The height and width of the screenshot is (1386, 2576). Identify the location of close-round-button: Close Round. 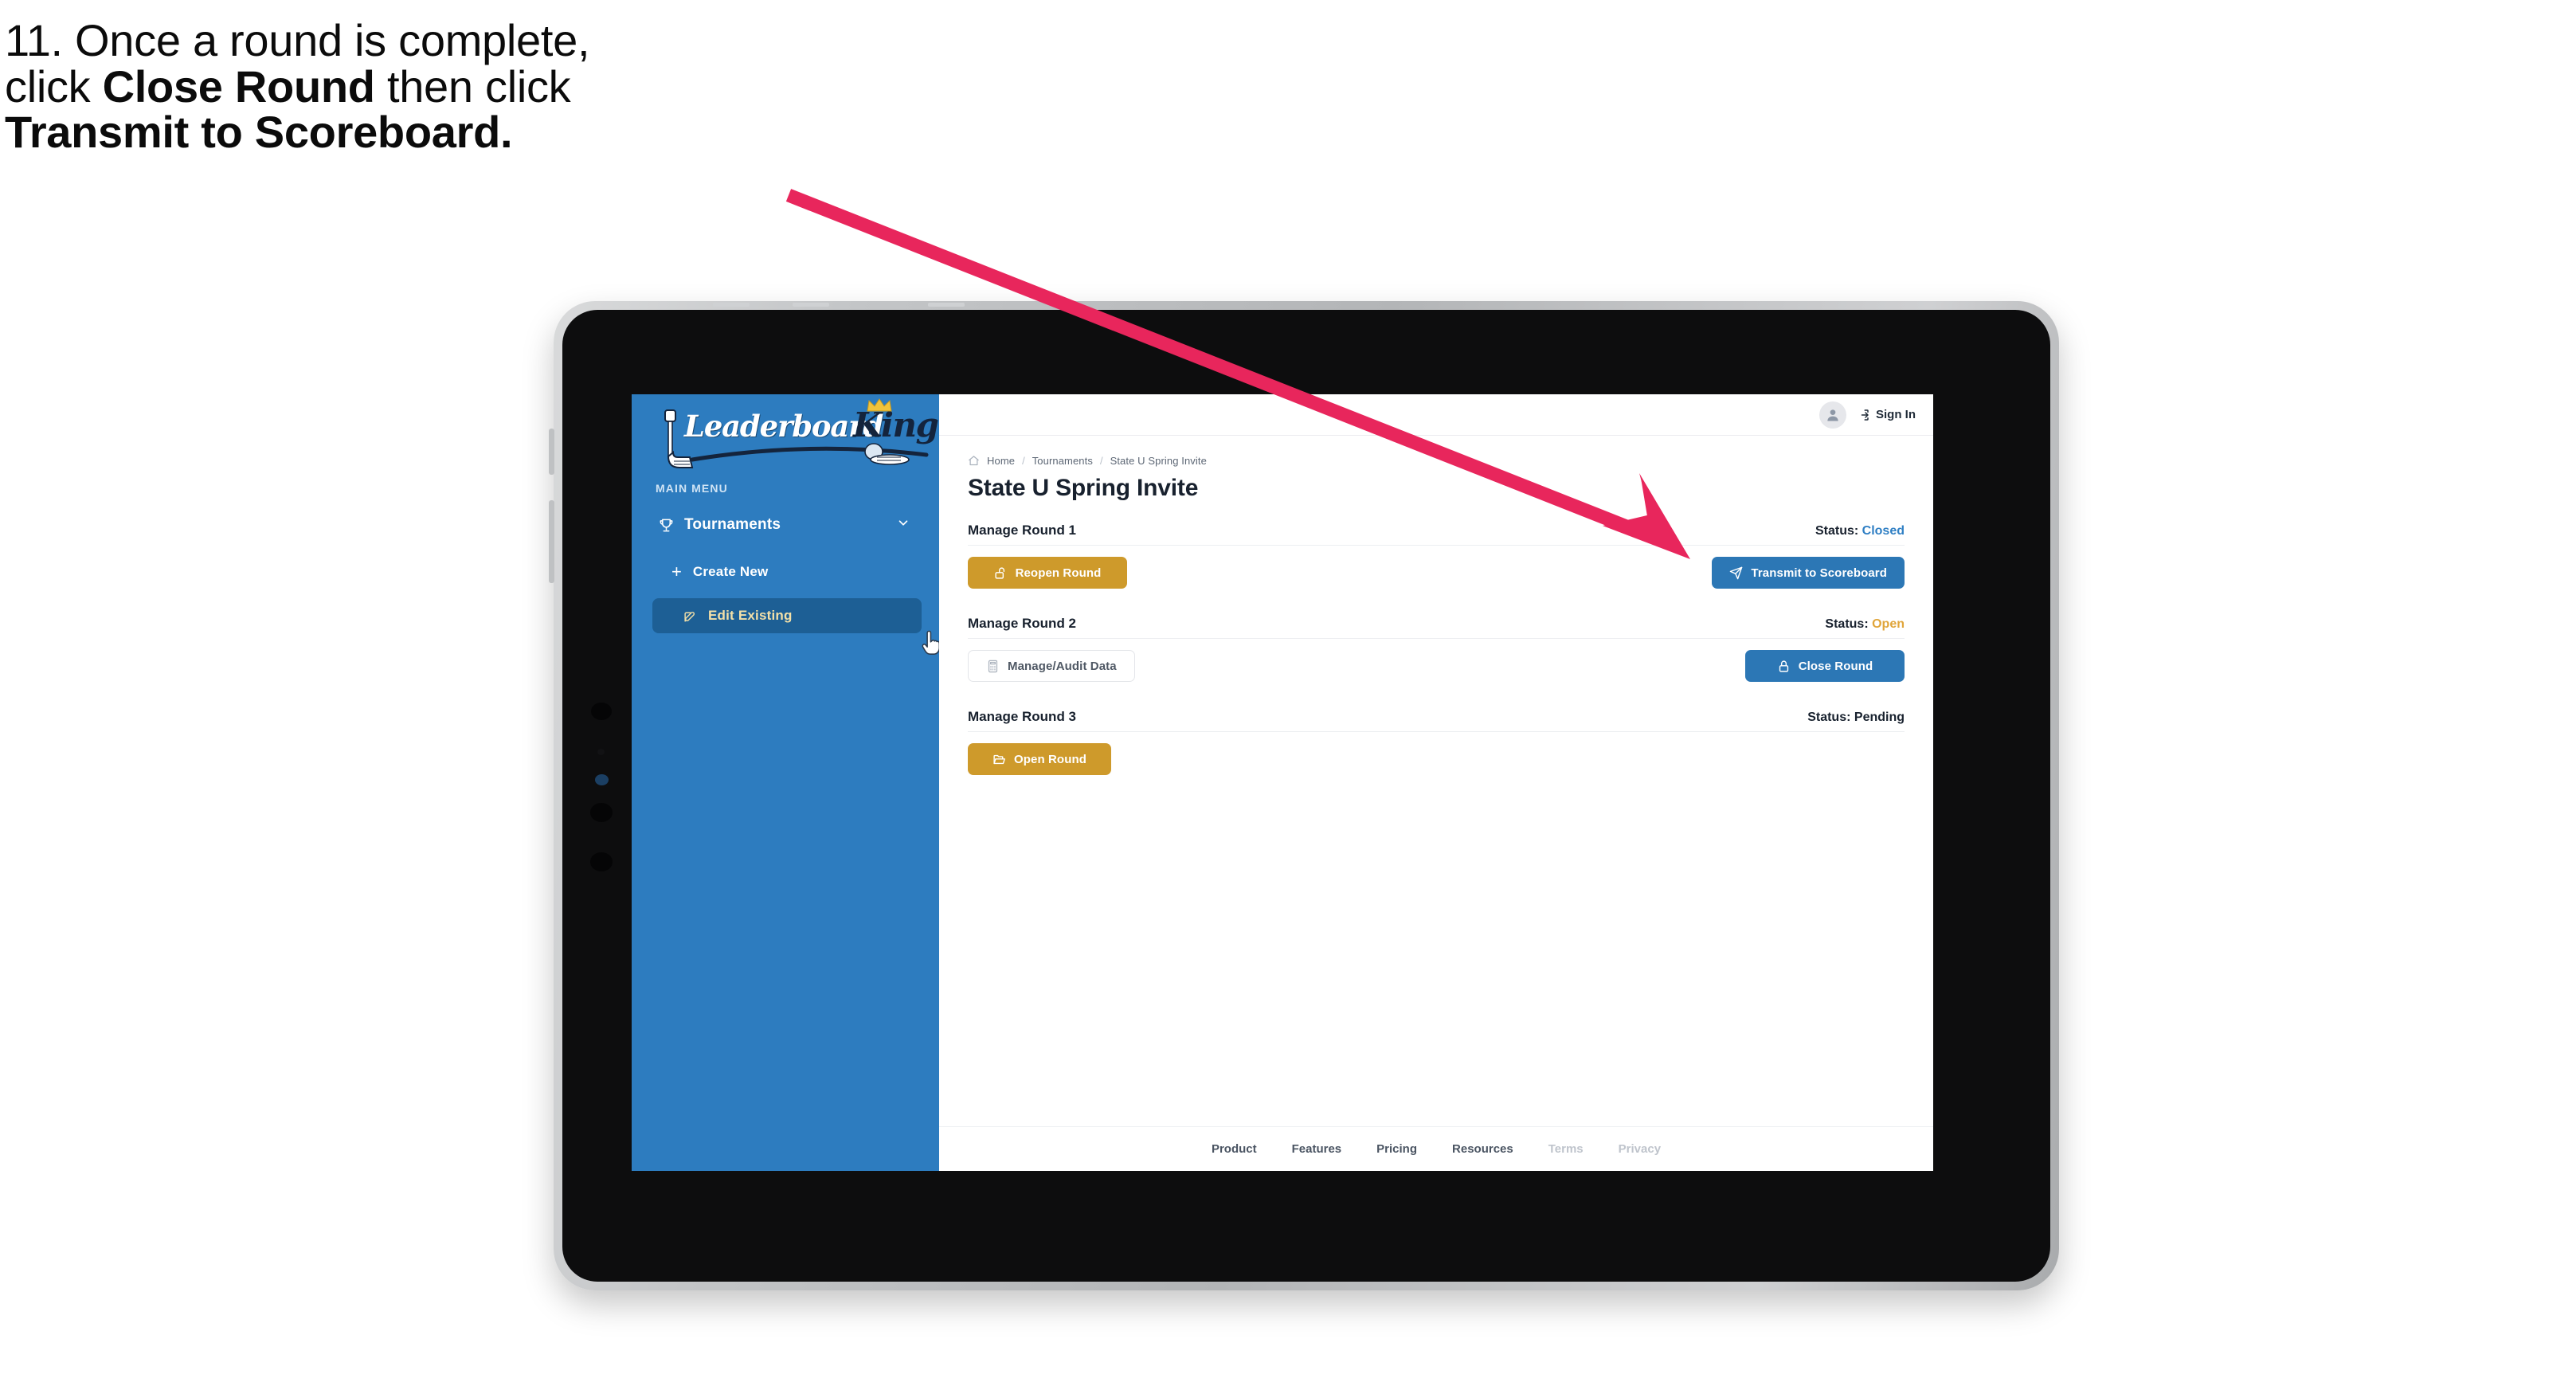
(1825, 666).